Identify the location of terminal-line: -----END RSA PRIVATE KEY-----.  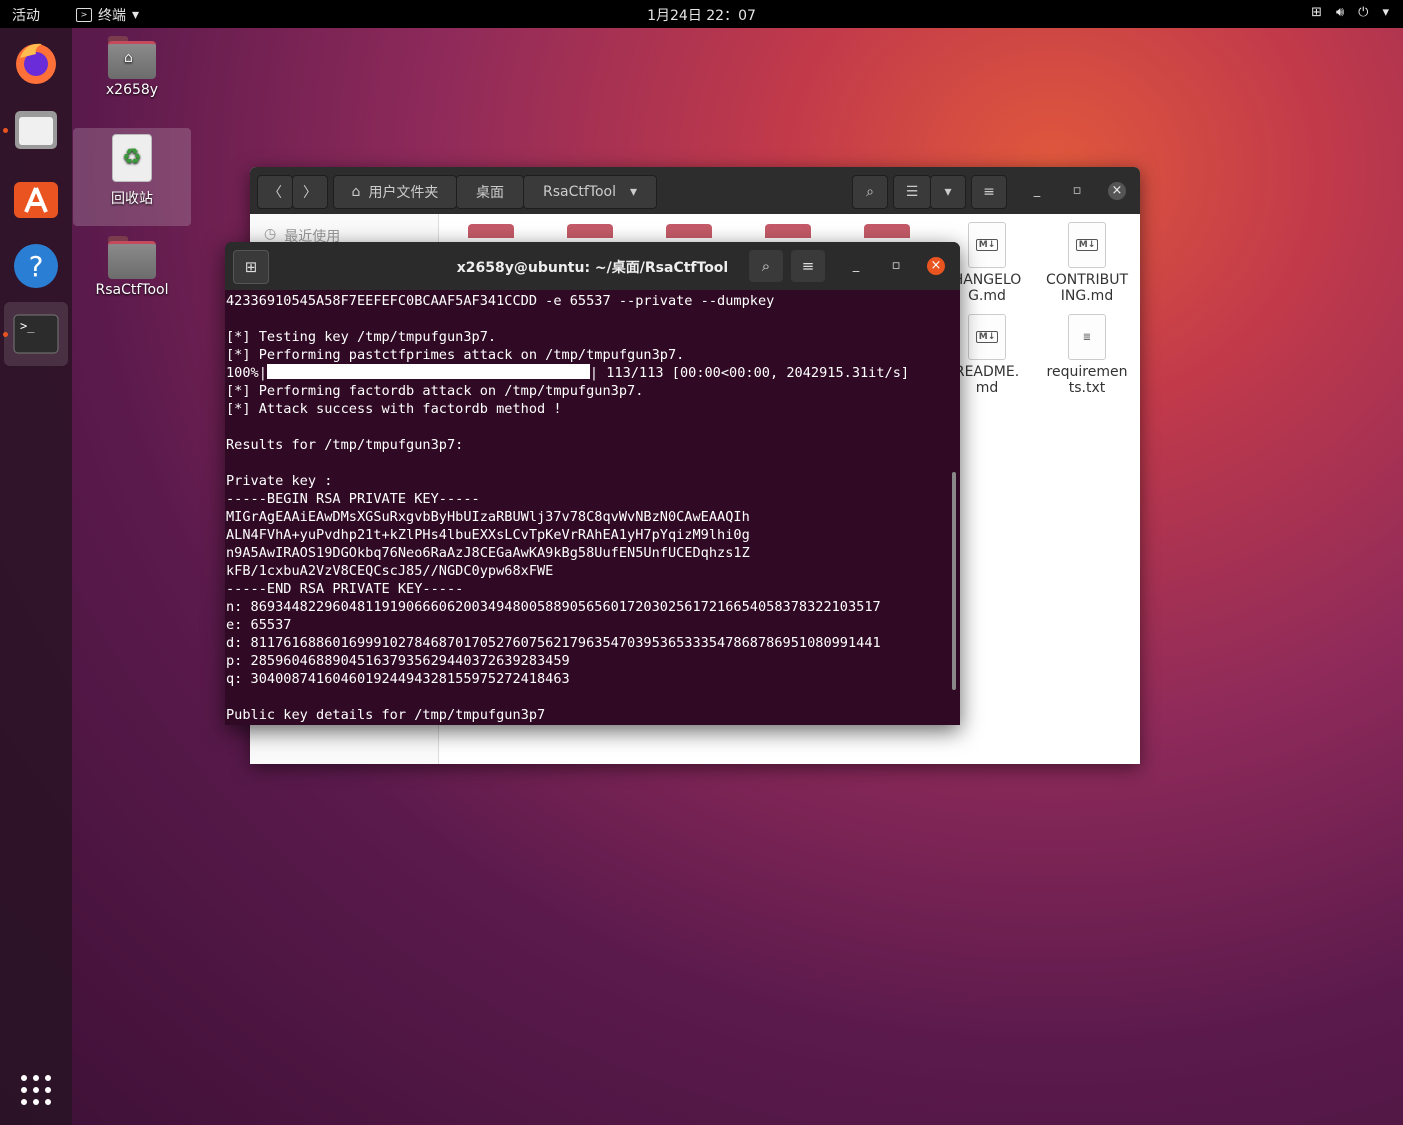
(345, 589).